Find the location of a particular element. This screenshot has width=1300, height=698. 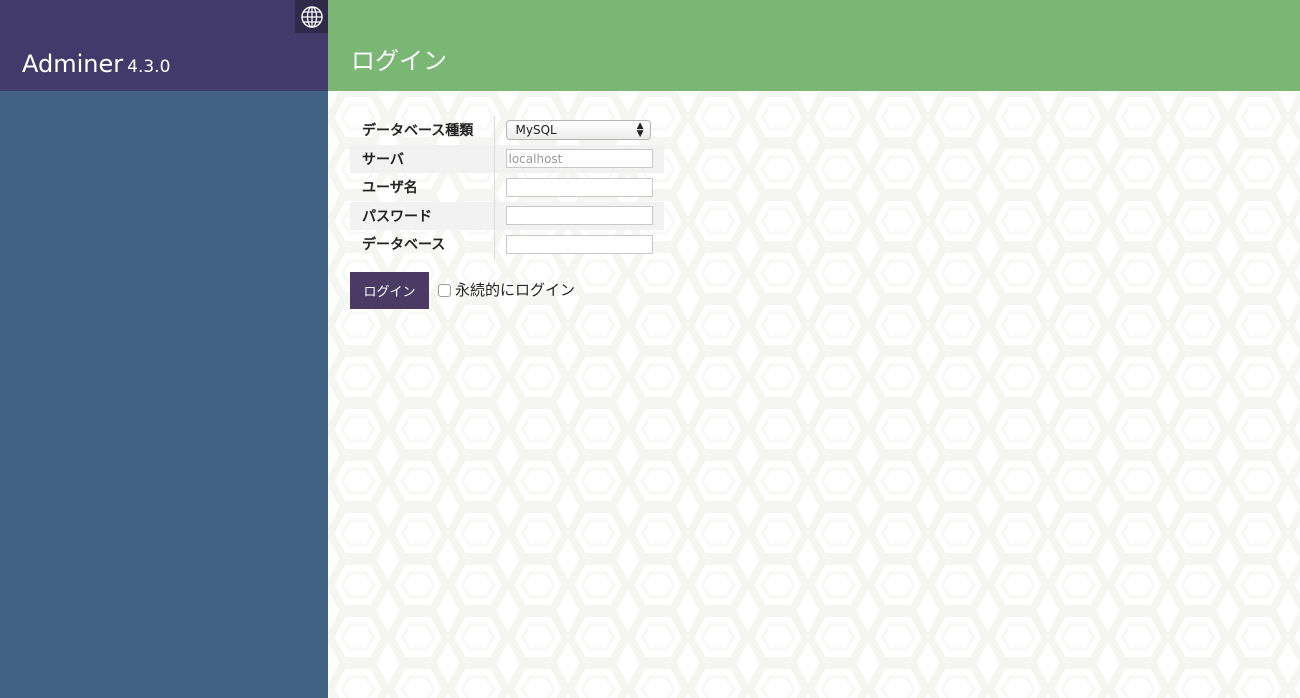

app-title: Adminer 4.3.0 is located at coordinates (96, 65).